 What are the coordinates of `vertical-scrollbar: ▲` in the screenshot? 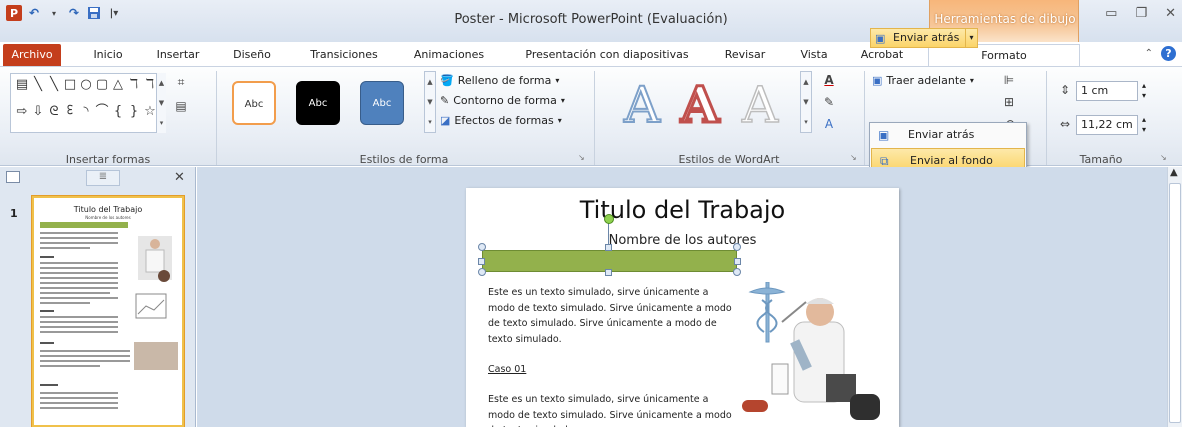 It's located at (1174, 297).